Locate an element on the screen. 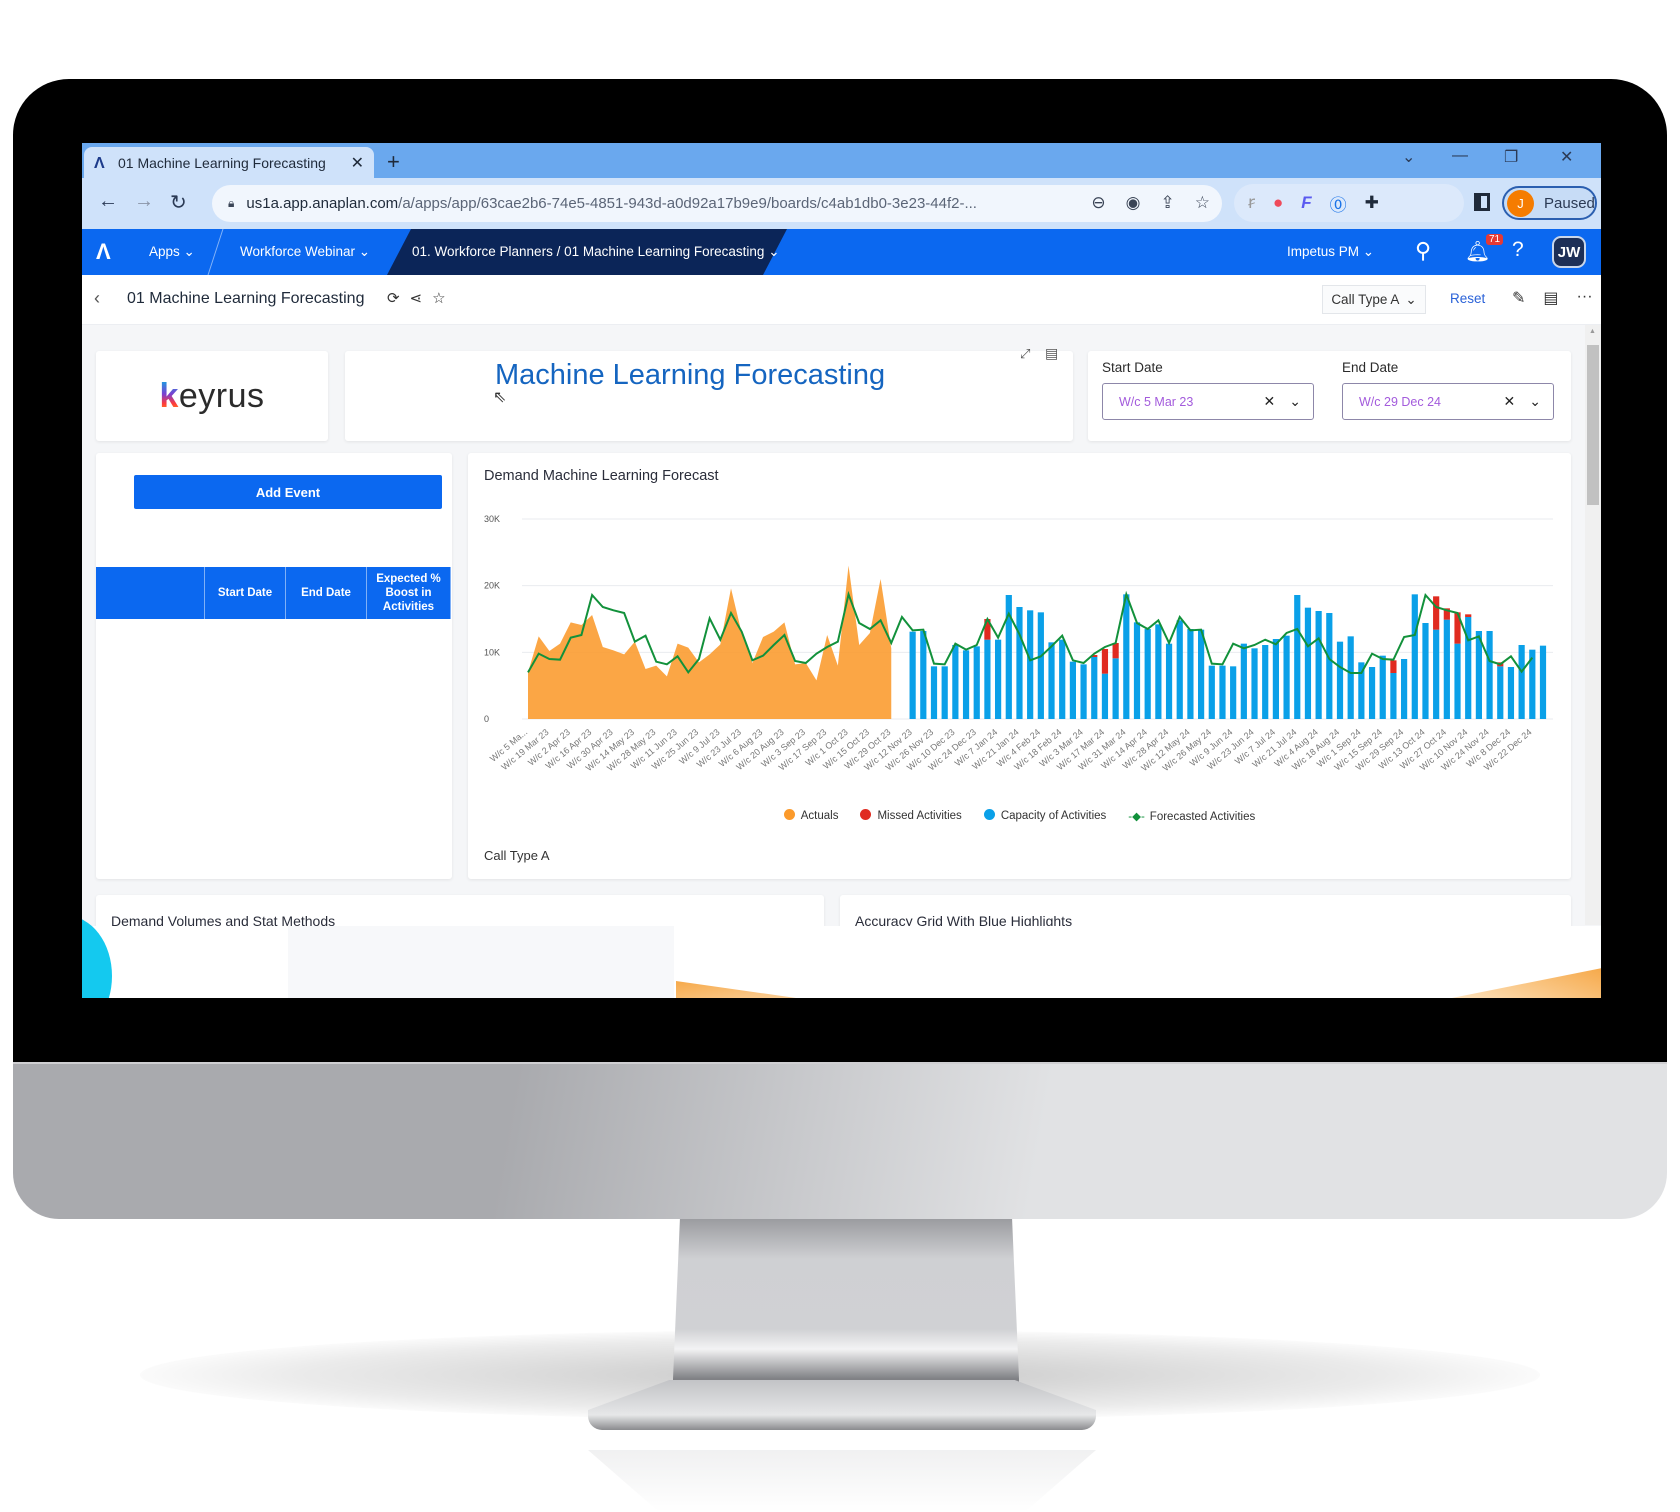 The width and height of the screenshot is (1680, 1512). sync-icon: ⟳ is located at coordinates (393, 298).